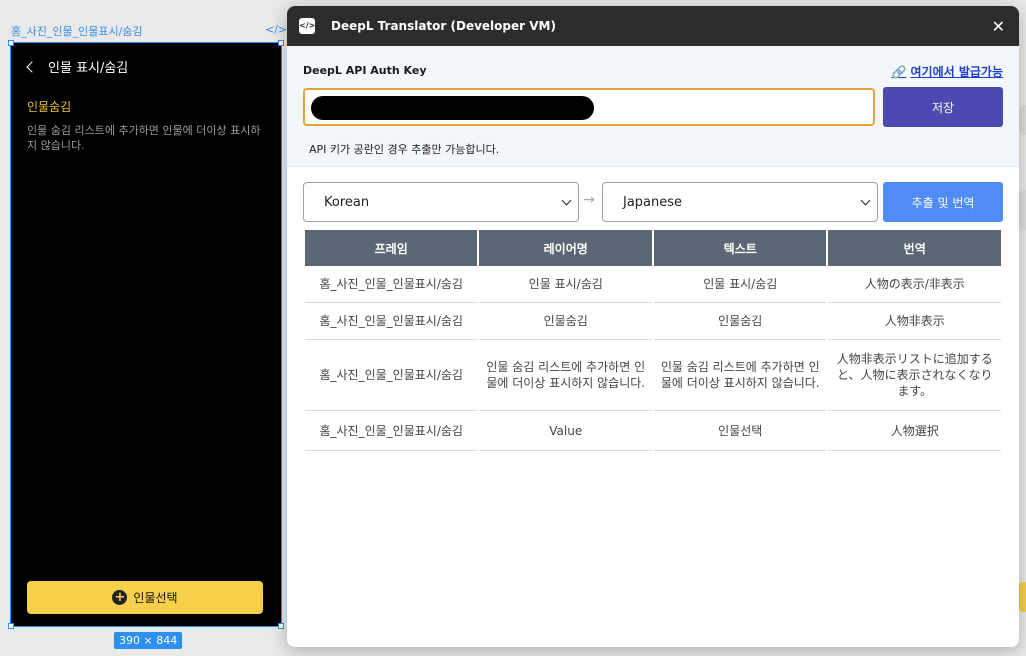 Image resolution: width=1026 pixels, height=656 pixels. I want to click on translation-controls: Korean → Japanese 추출 및 번역, so click(653, 202).